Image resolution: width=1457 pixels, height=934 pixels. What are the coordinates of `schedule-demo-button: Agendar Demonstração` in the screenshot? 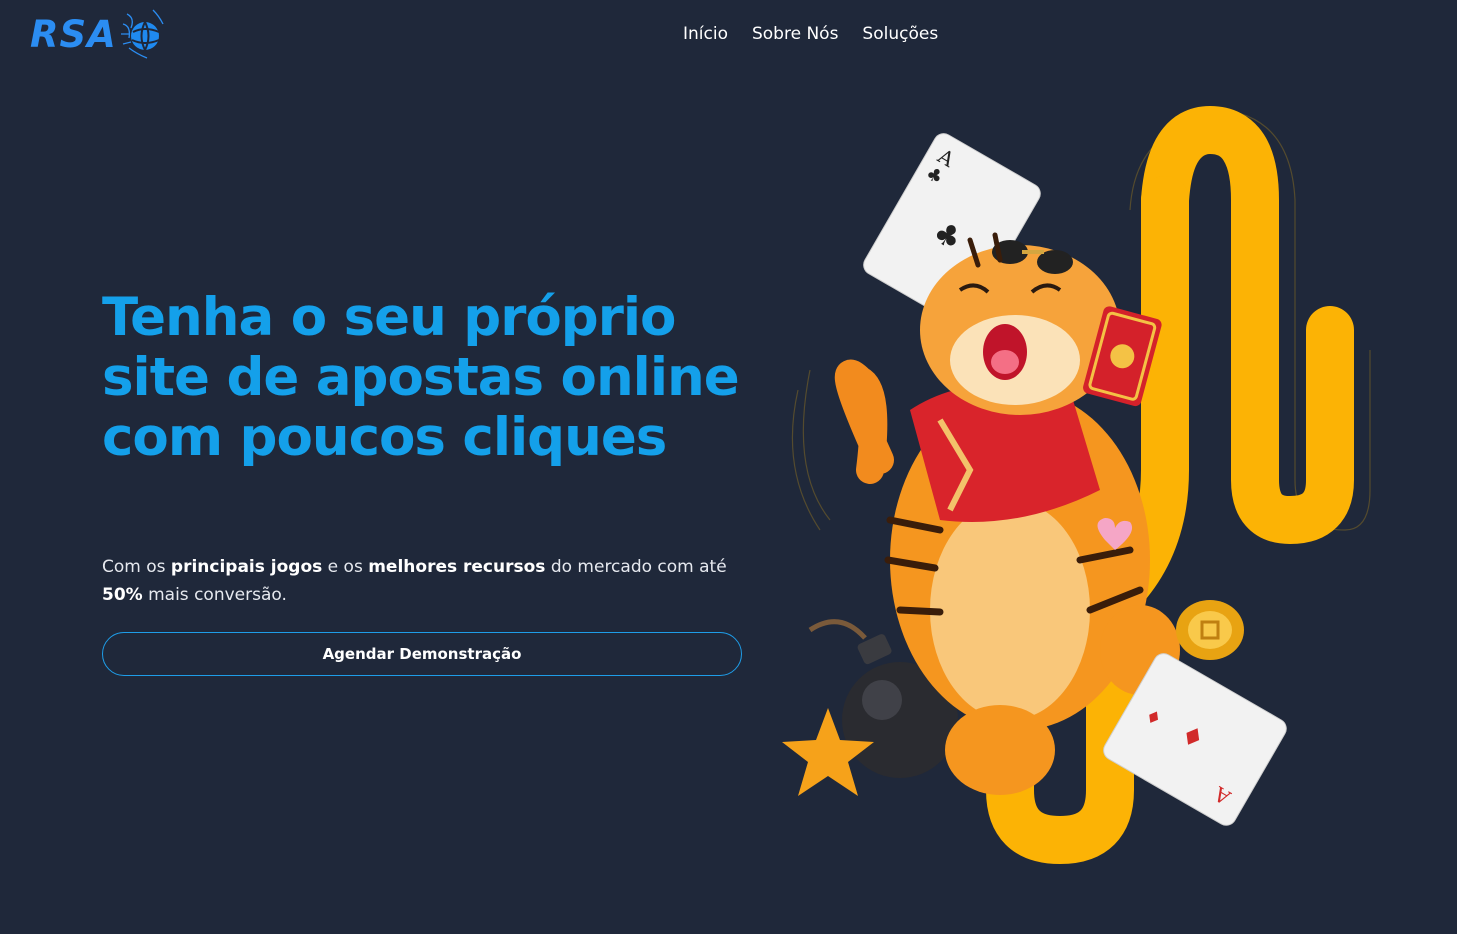 It's located at (422, 654).